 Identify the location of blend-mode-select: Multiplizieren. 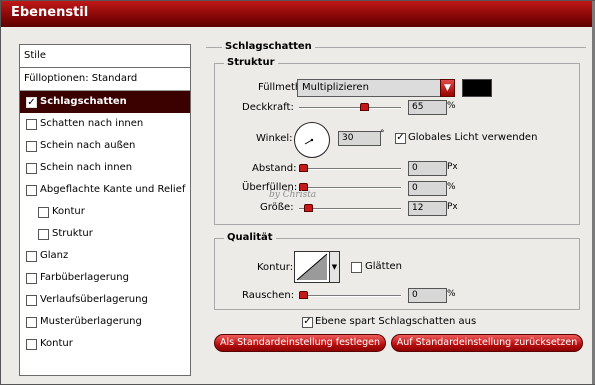
(370, 88).